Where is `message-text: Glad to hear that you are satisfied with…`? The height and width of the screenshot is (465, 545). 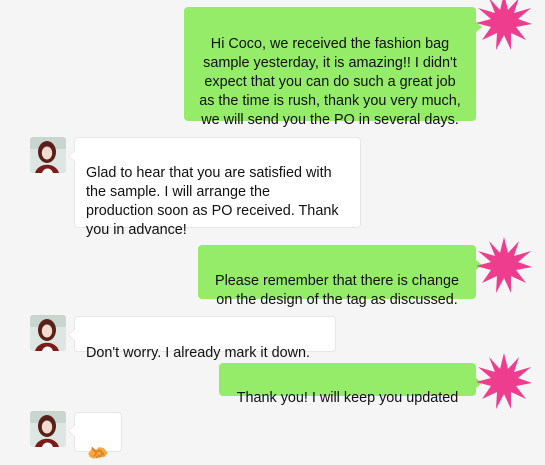
message-text: Glad to hear that you are satisfied with… is located at coordinates (212, 201).